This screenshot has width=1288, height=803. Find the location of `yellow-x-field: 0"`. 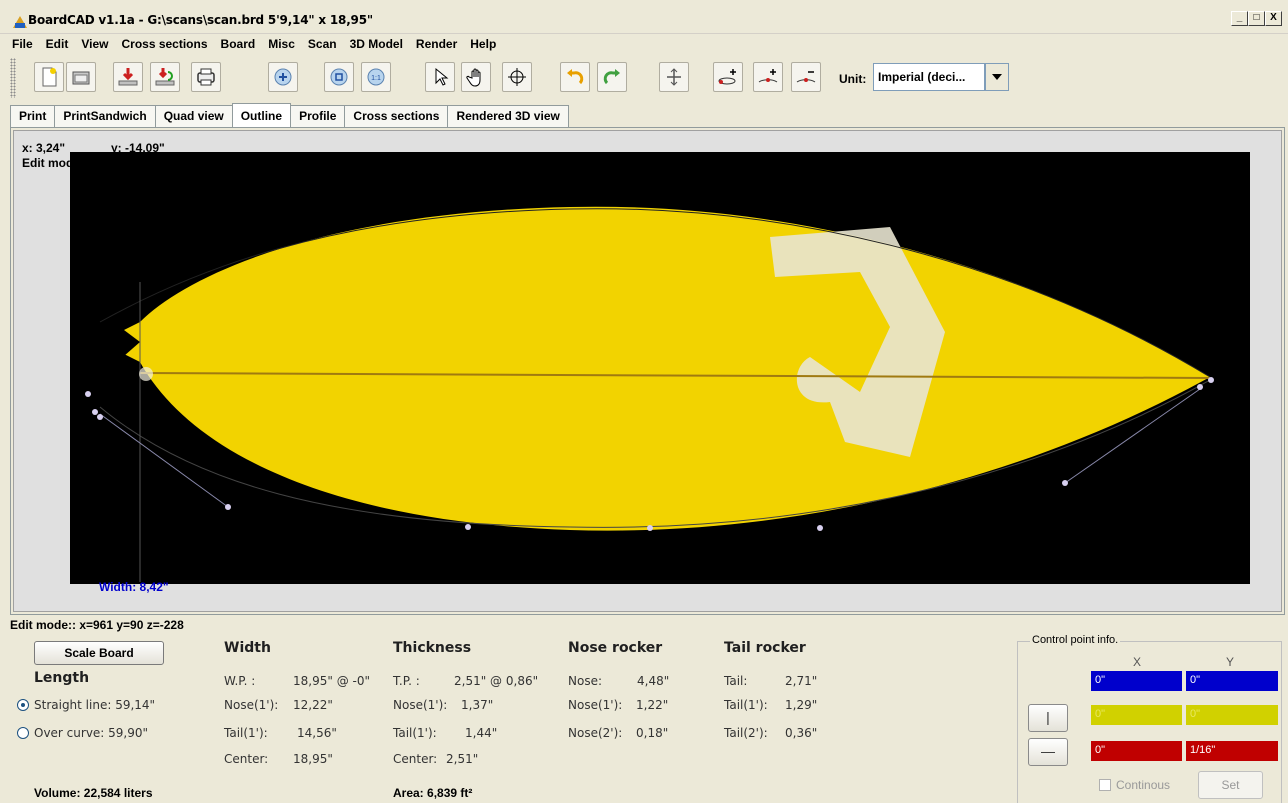

yellow-x-field: 0" is located at coordinates (1136, 715).